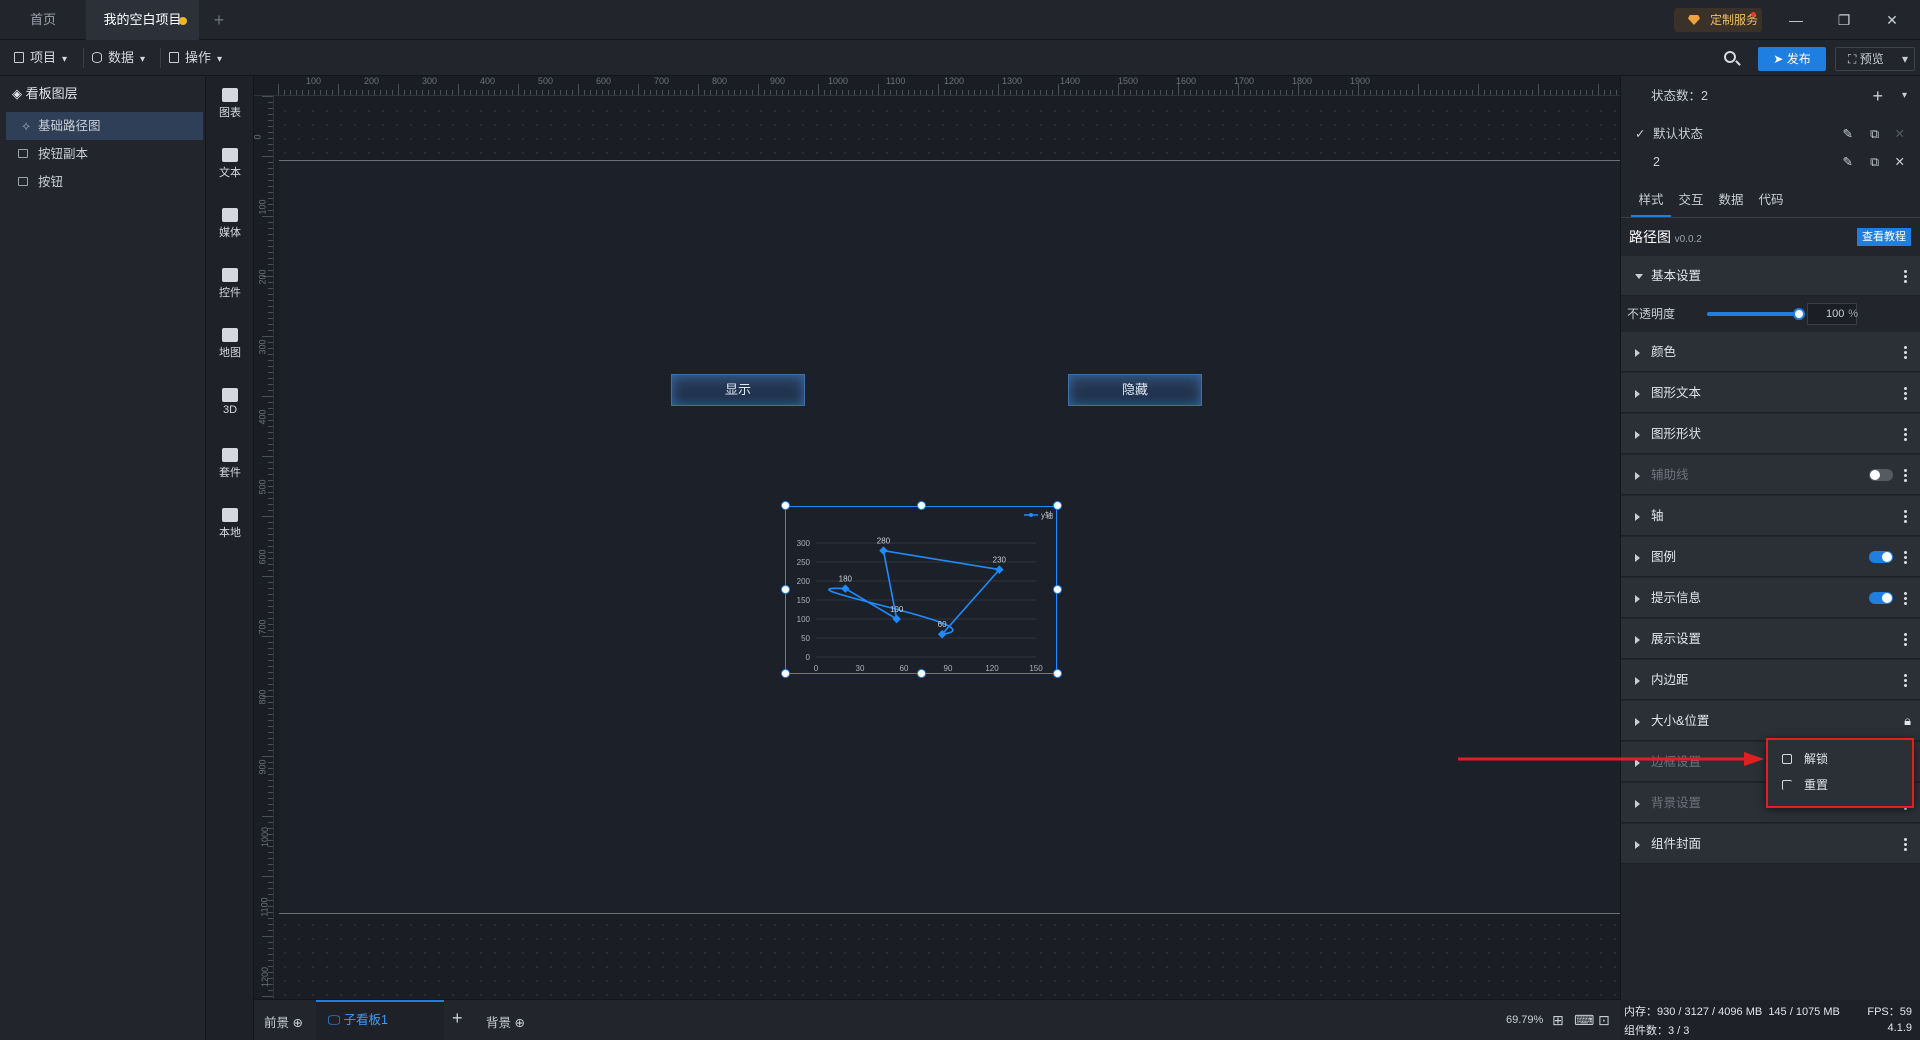 The width and height of the screenshot is (1920, 1040). What do you see at coordinates (1770, 721) in the screenshot?
I see `section-size-position: 大小&位置 🔒︎` at bounding box center [1770, 721].